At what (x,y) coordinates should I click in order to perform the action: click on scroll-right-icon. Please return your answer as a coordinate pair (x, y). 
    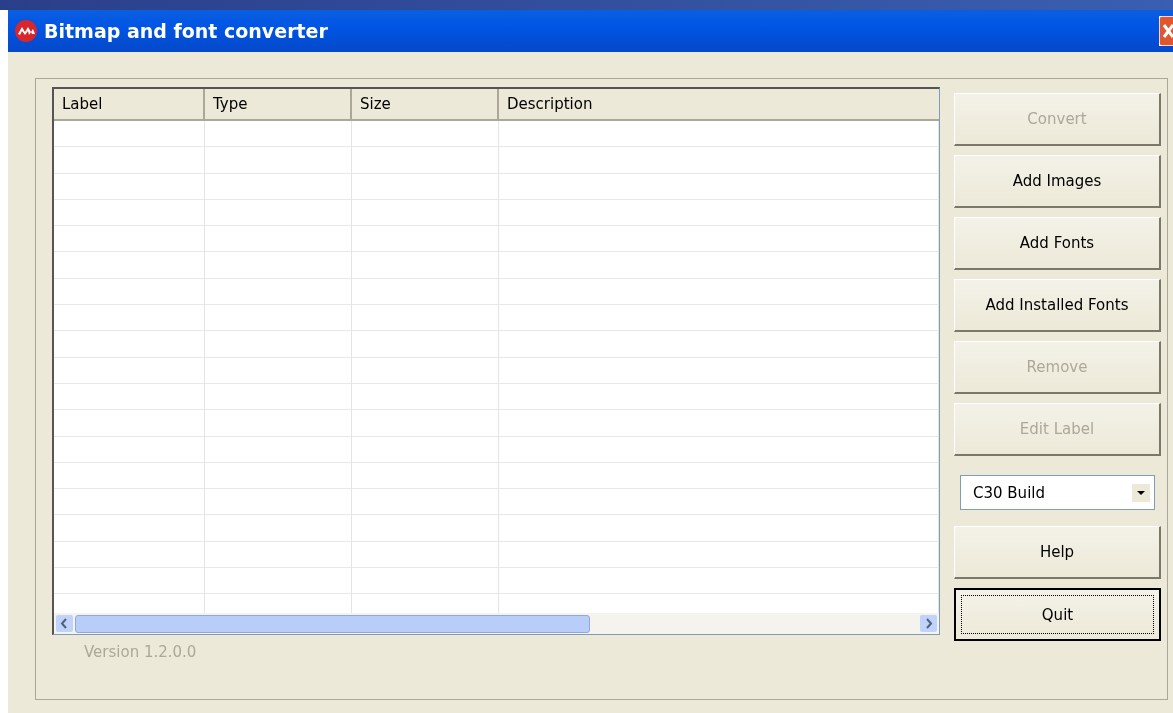
    Looking at the image, I should click on (928, 623).